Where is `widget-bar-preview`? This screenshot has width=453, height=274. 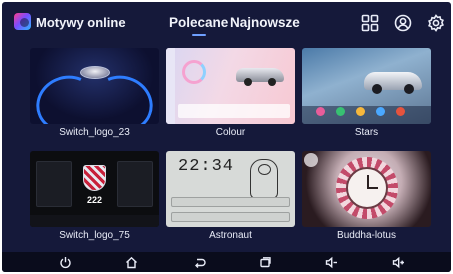 widget-bar-preview is located at coordinates (234, 111).